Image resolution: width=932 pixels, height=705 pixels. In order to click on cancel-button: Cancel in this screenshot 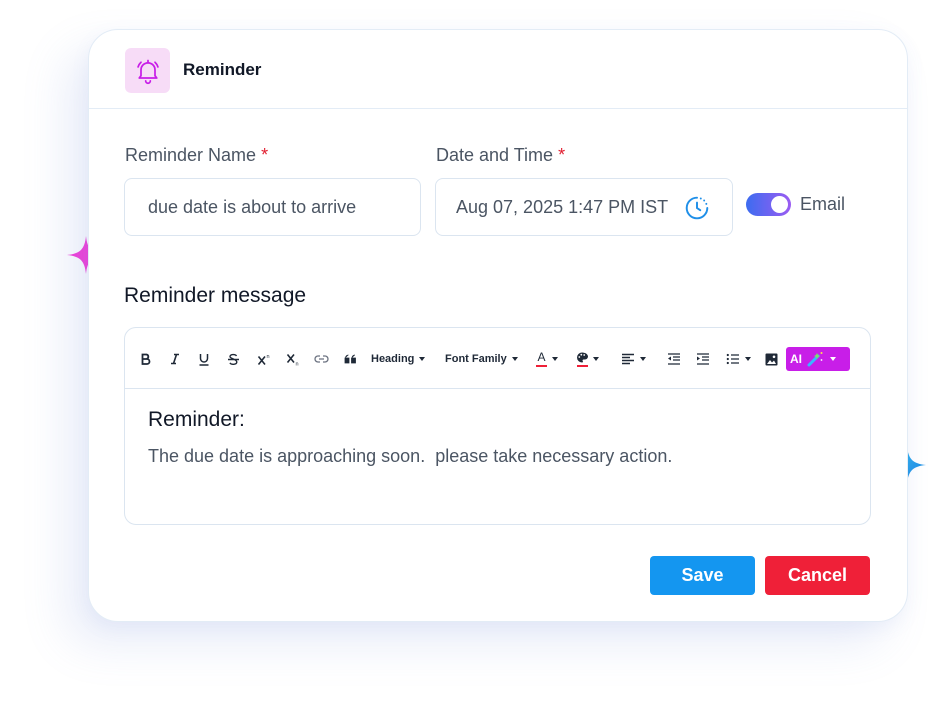, I will do `click(817, 575)`.